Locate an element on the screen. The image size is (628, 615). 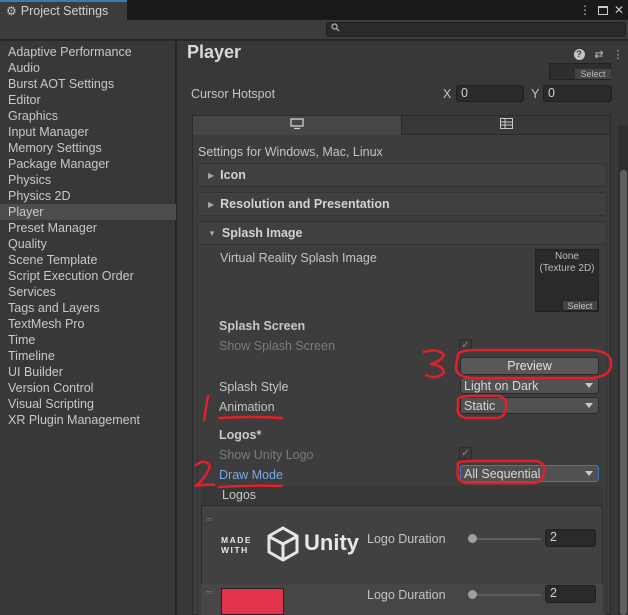
resolution-foldout: ▶ Resolution and Presentation is located at coordinates (402, 204).